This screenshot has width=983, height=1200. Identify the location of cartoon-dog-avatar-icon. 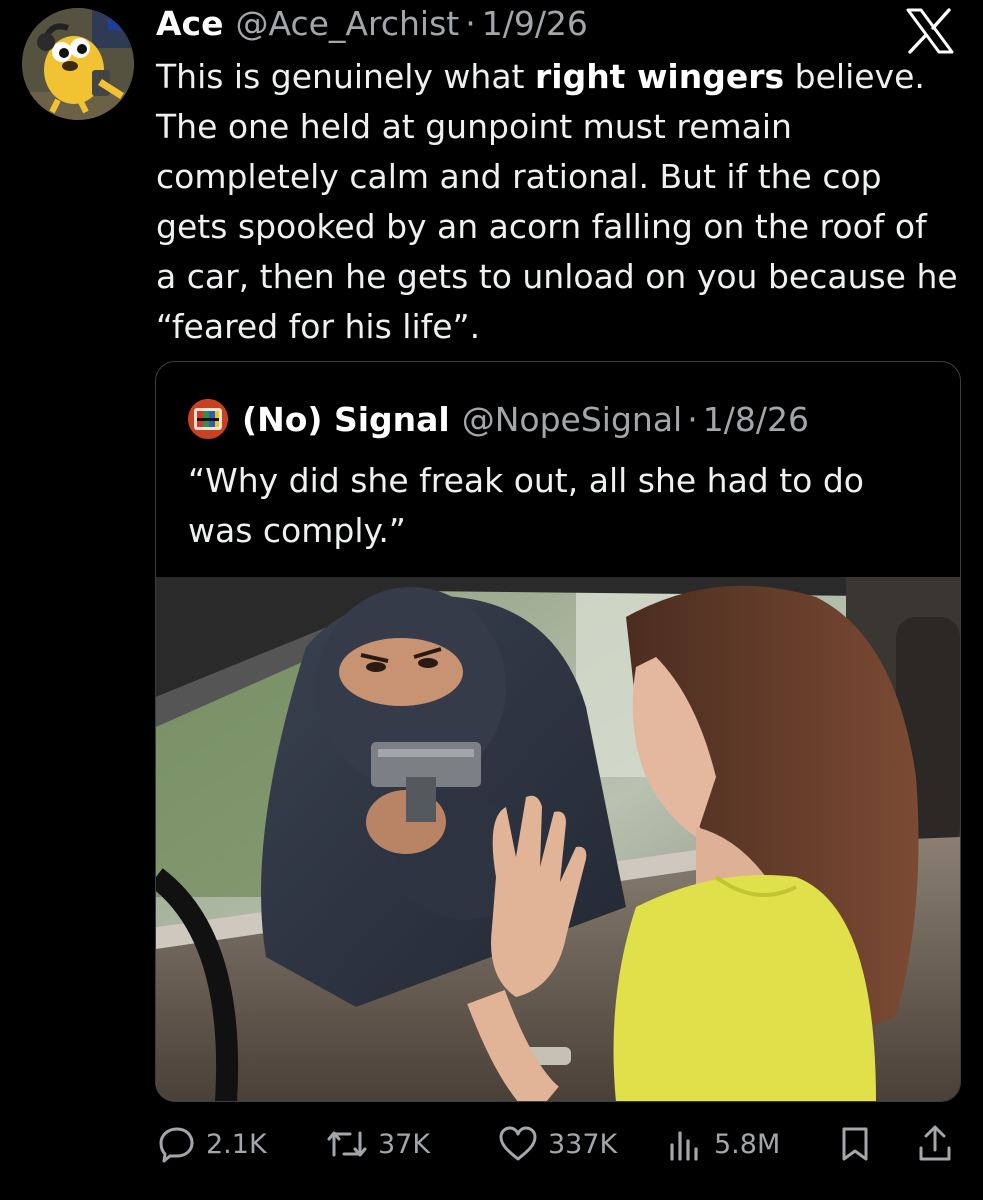
(78, 64).